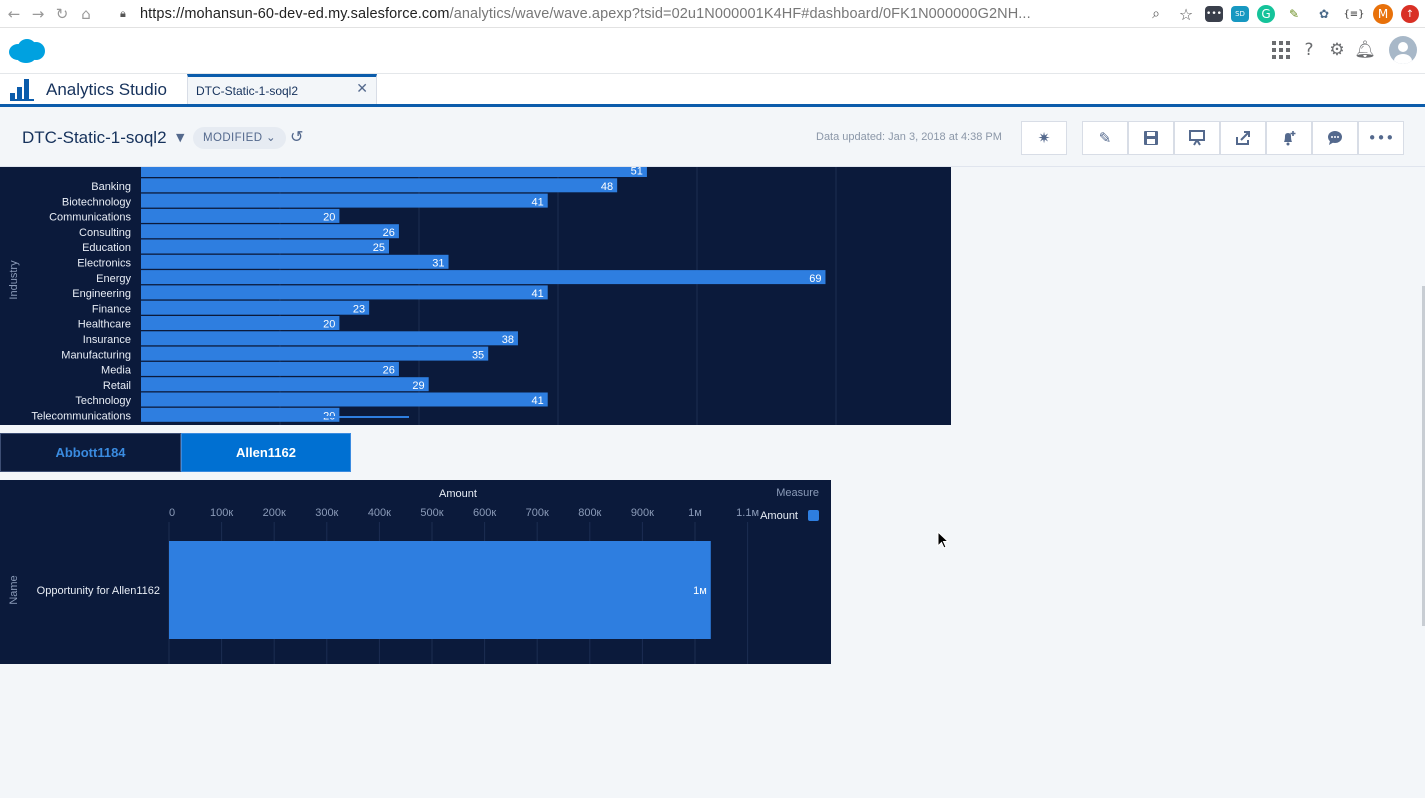  Describe the element at coordinates (747, 513) in the screenshot. I see `x-tick-label: 1.1м` at that location.